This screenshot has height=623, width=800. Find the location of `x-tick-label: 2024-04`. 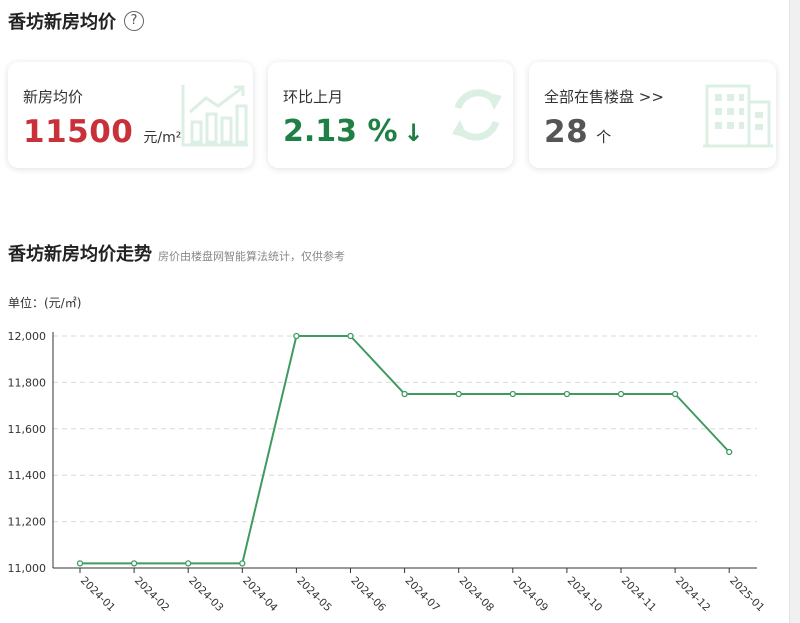

x-tick-label: 2024-04 is located at coordinates (260, 595).